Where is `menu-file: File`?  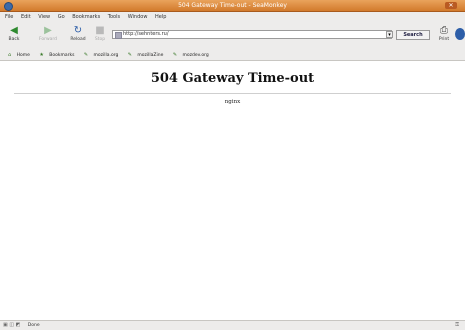 menu-file: File is located at coordinates (9, 17).